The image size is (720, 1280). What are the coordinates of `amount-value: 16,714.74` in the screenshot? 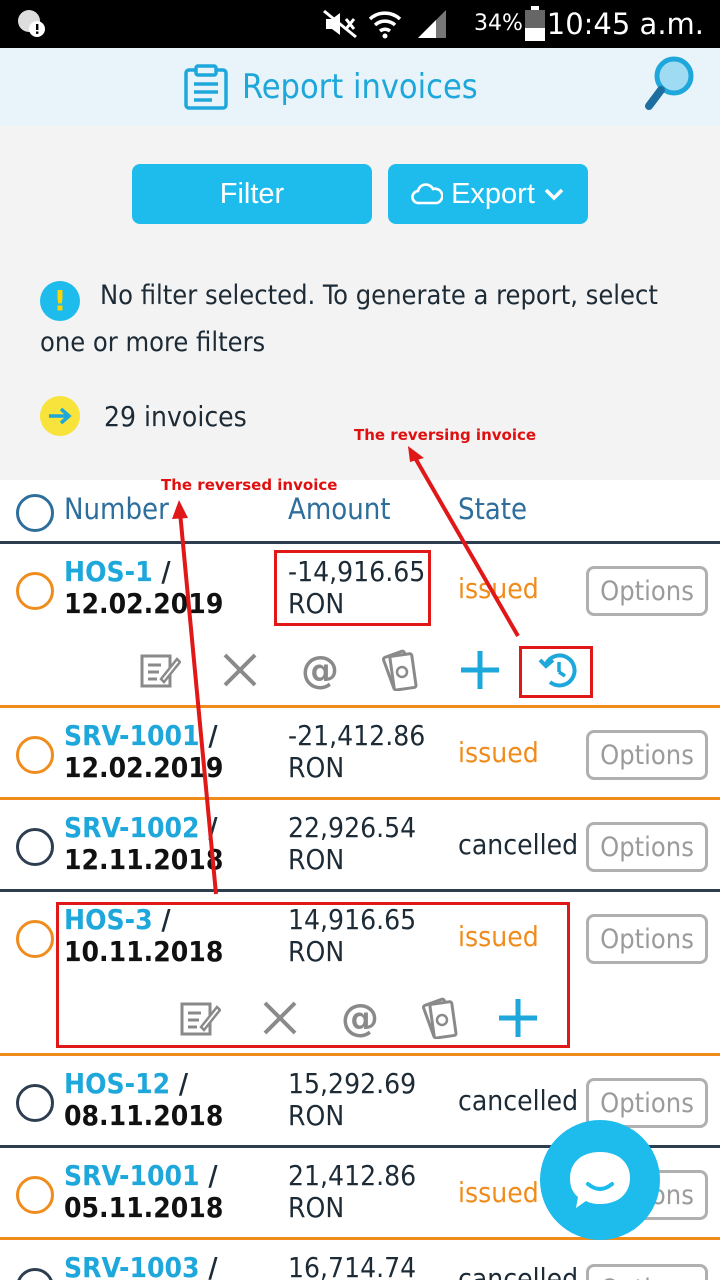 It's located at (352, 1265).